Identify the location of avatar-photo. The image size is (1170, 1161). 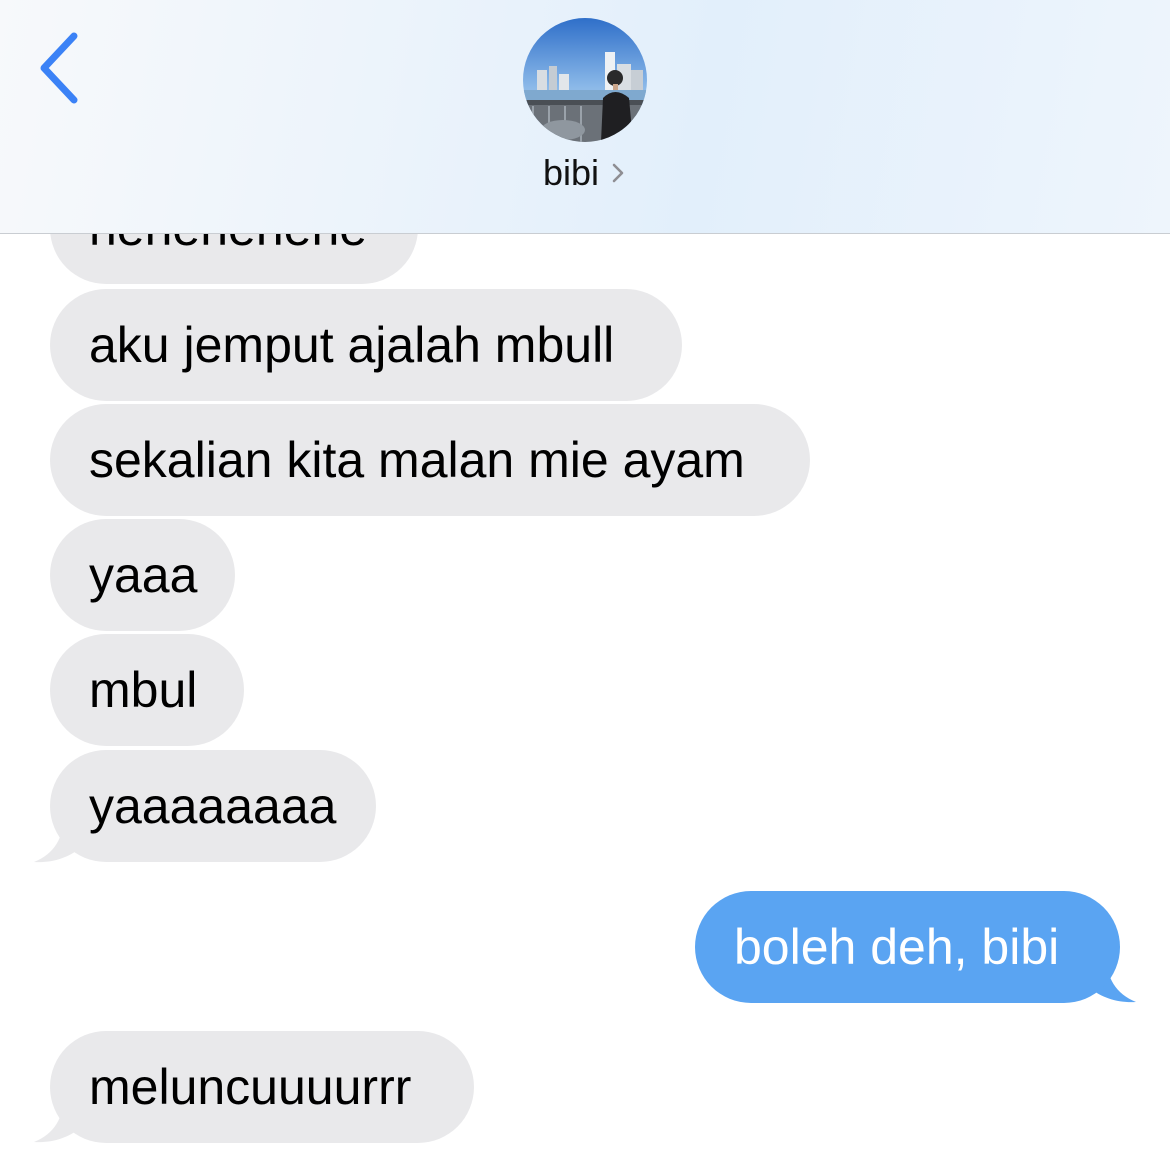
(585, 80).